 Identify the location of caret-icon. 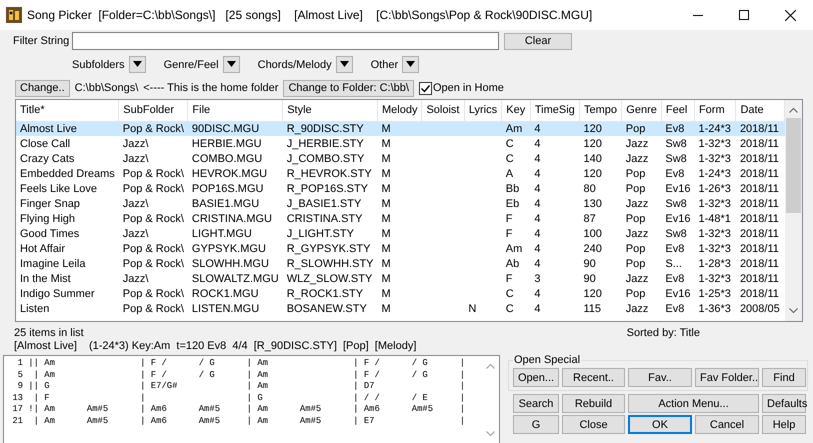
(344, 64).